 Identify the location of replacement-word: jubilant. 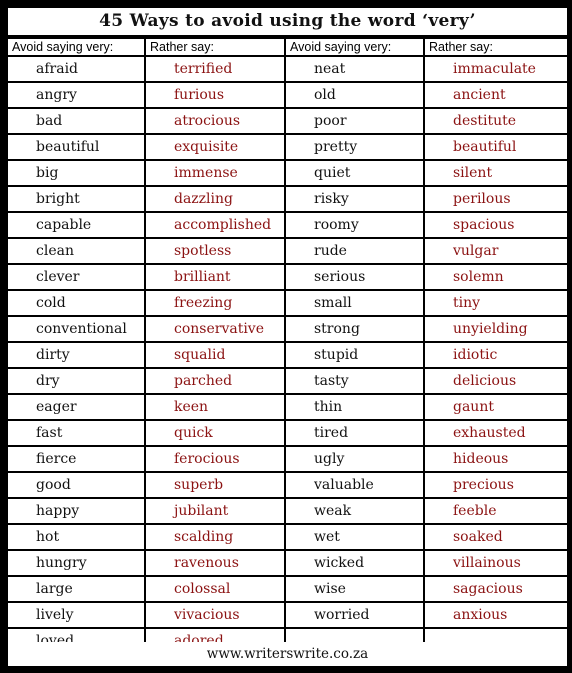
(214, 511).